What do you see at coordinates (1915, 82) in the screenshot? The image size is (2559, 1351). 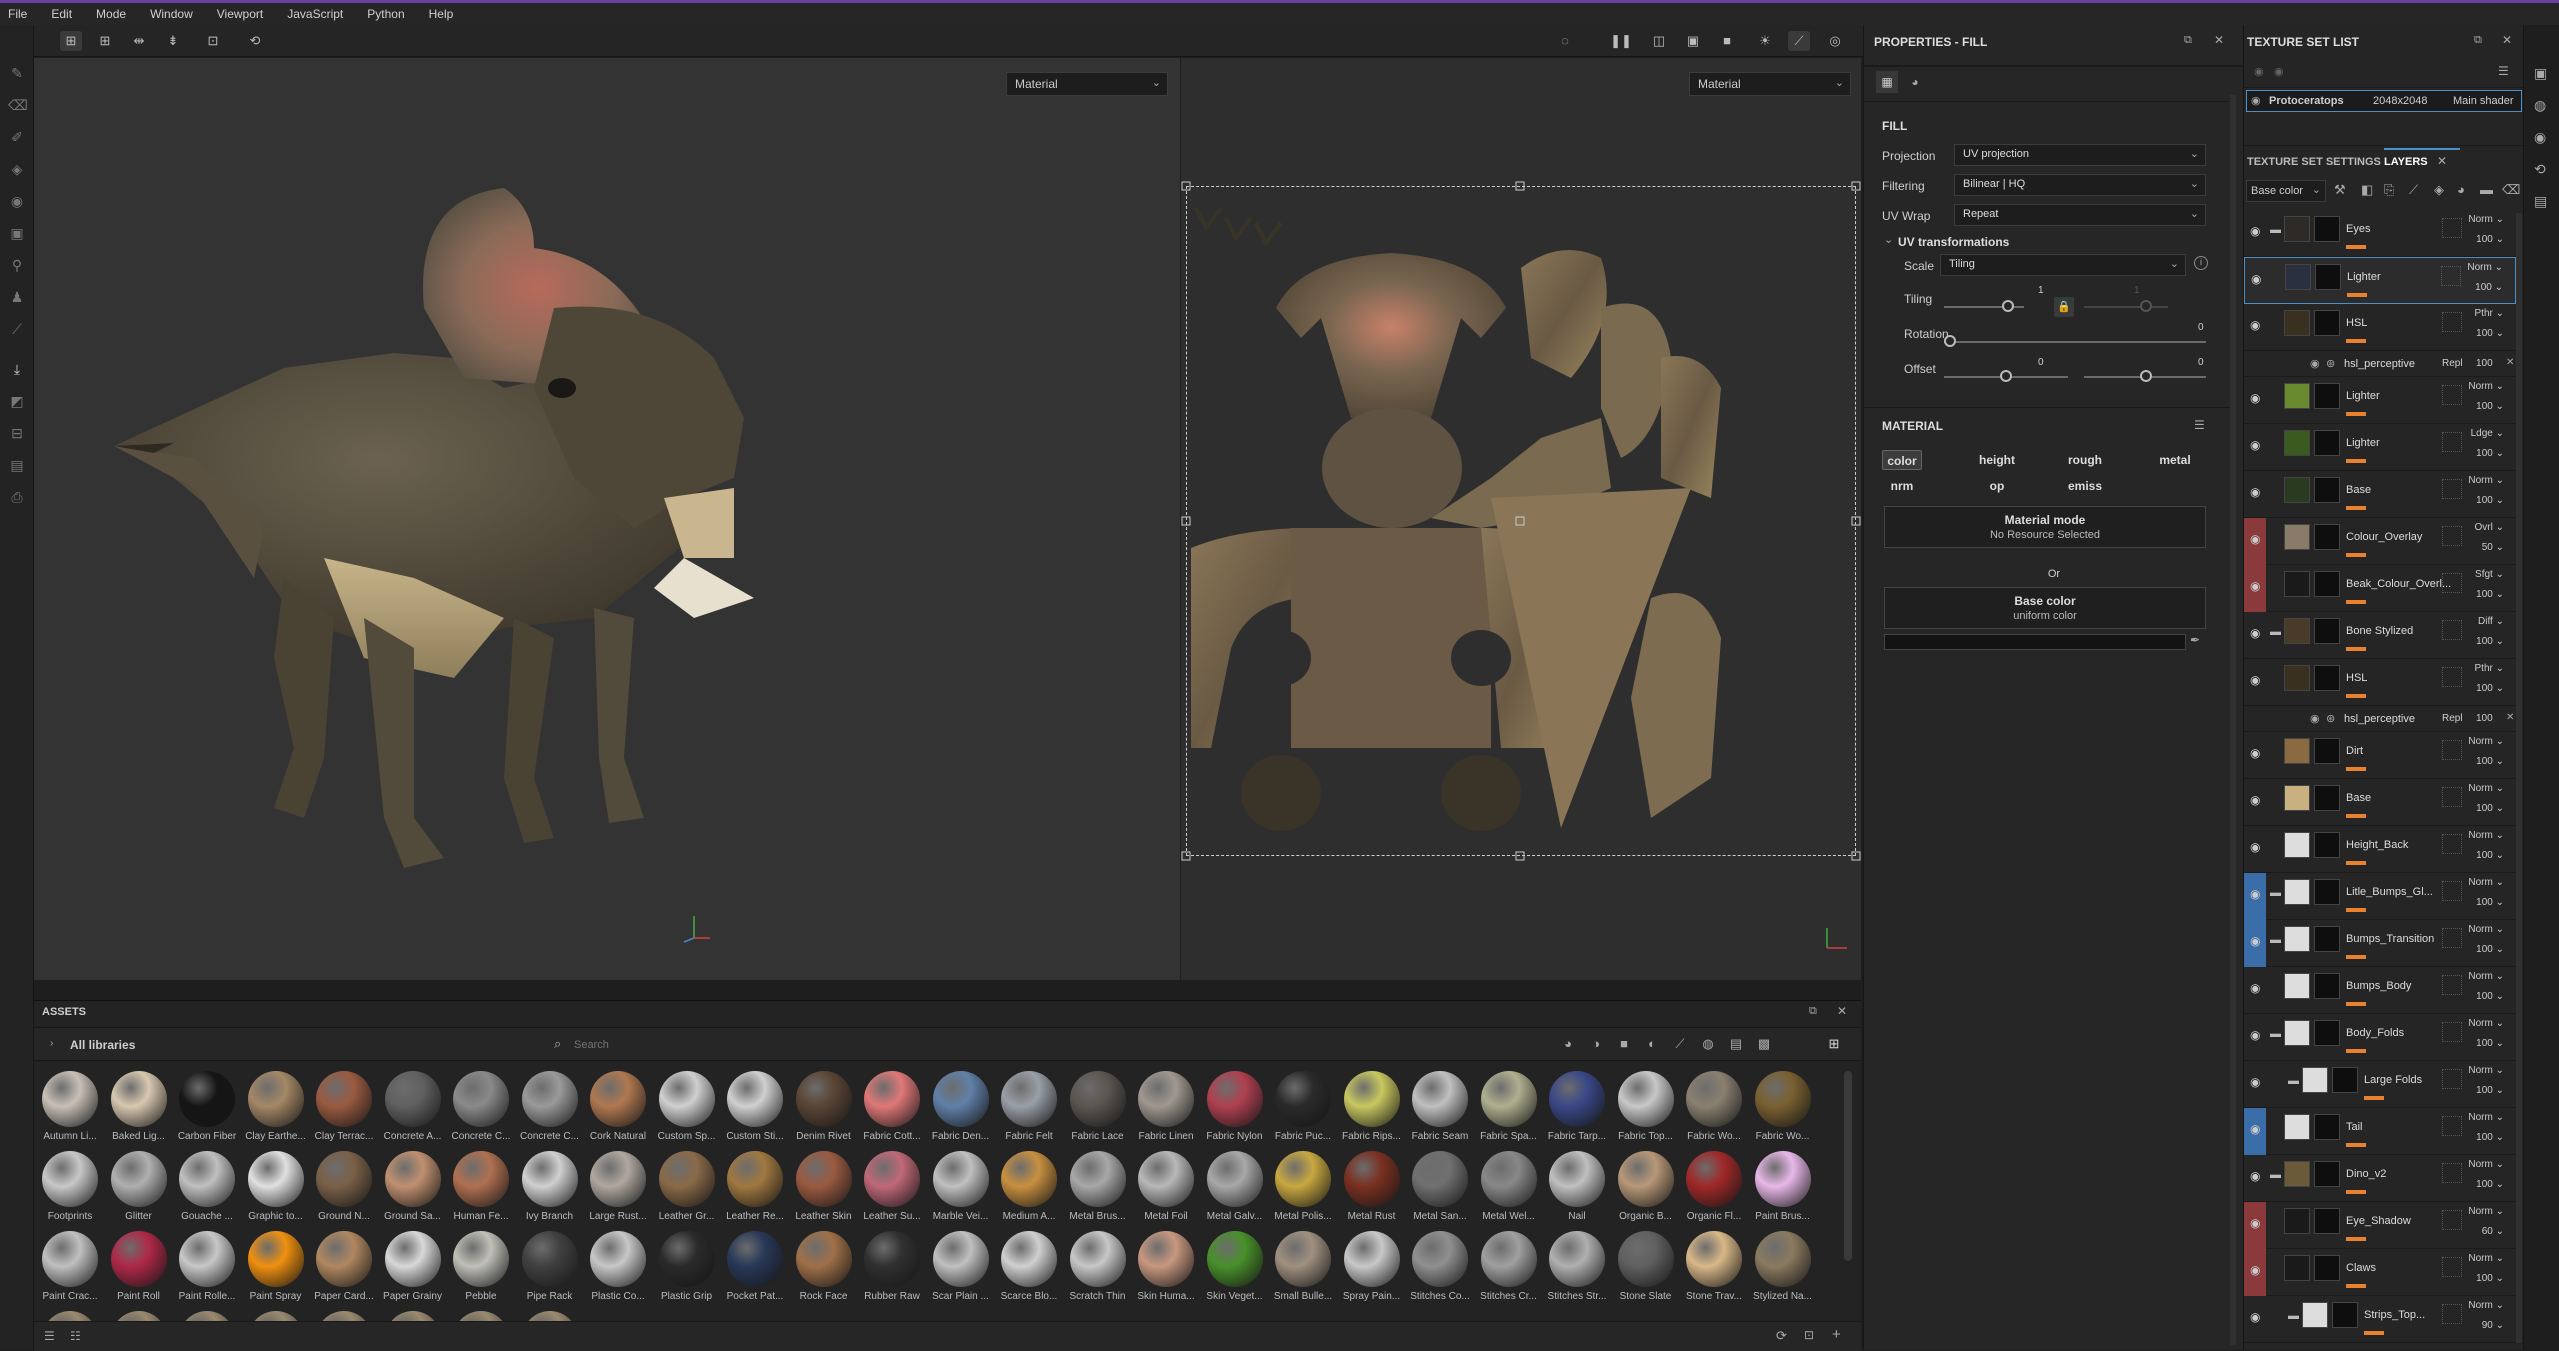 I see `material-tab-icon: ◕` at bounding box center [1915, 82].